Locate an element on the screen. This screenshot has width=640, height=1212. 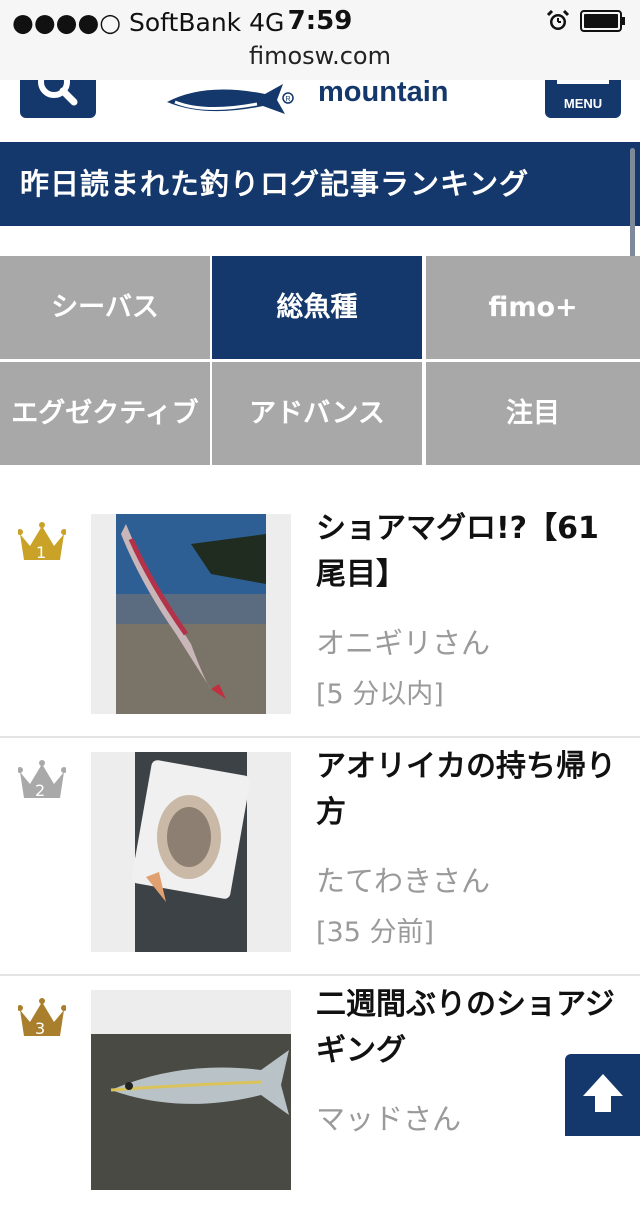
arrow-up-icon is located at coordinates (603, 1093).